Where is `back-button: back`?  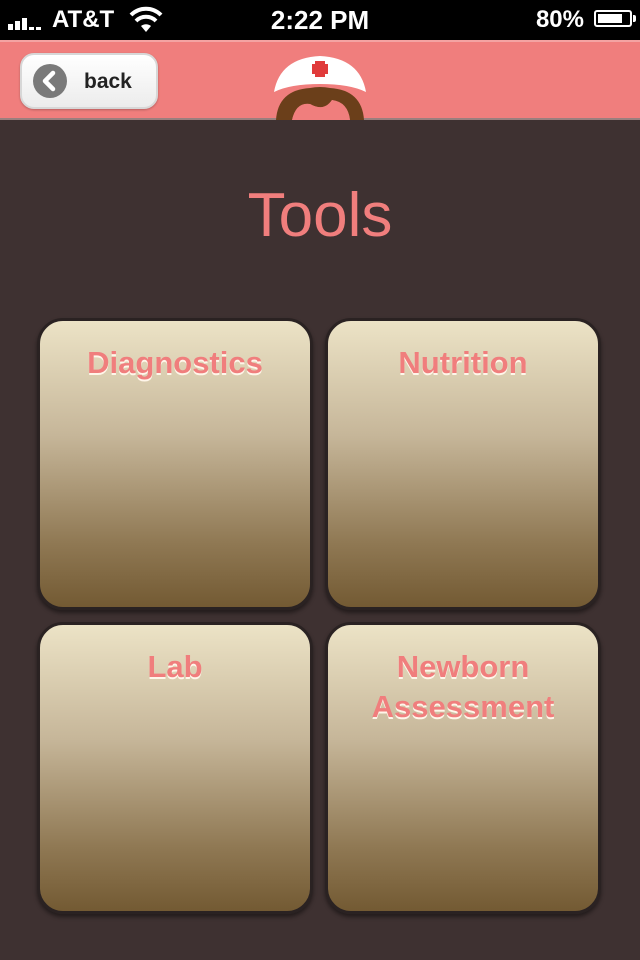
back-button: back is located at coordinates (89, 81).